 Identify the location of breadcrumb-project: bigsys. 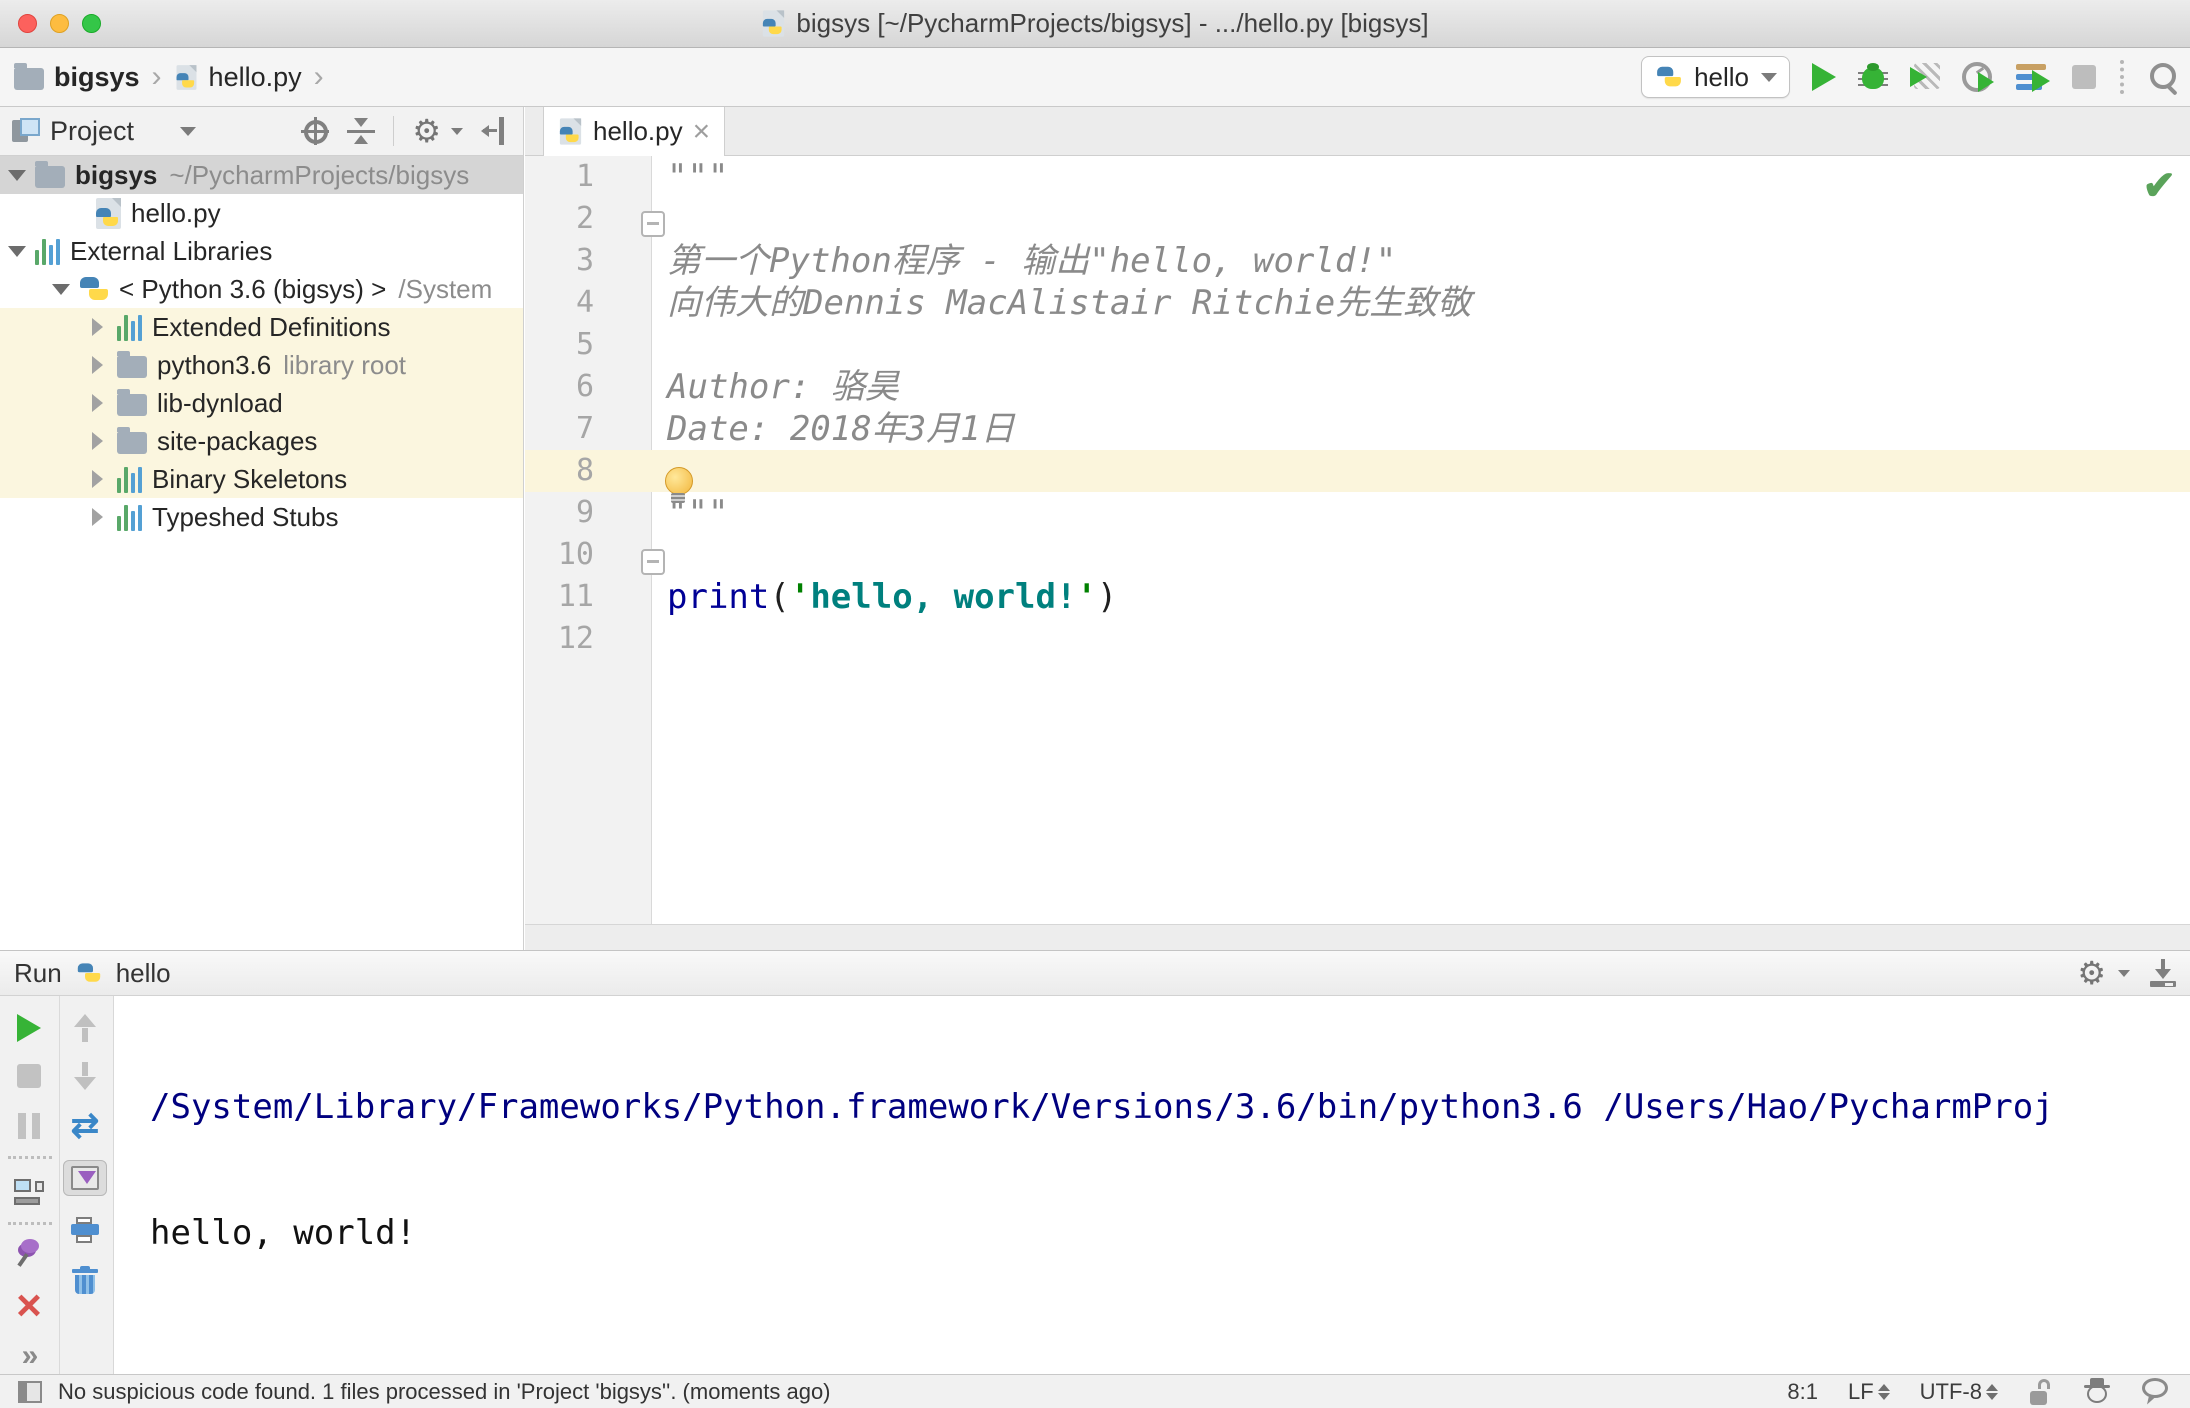
(97, 77).